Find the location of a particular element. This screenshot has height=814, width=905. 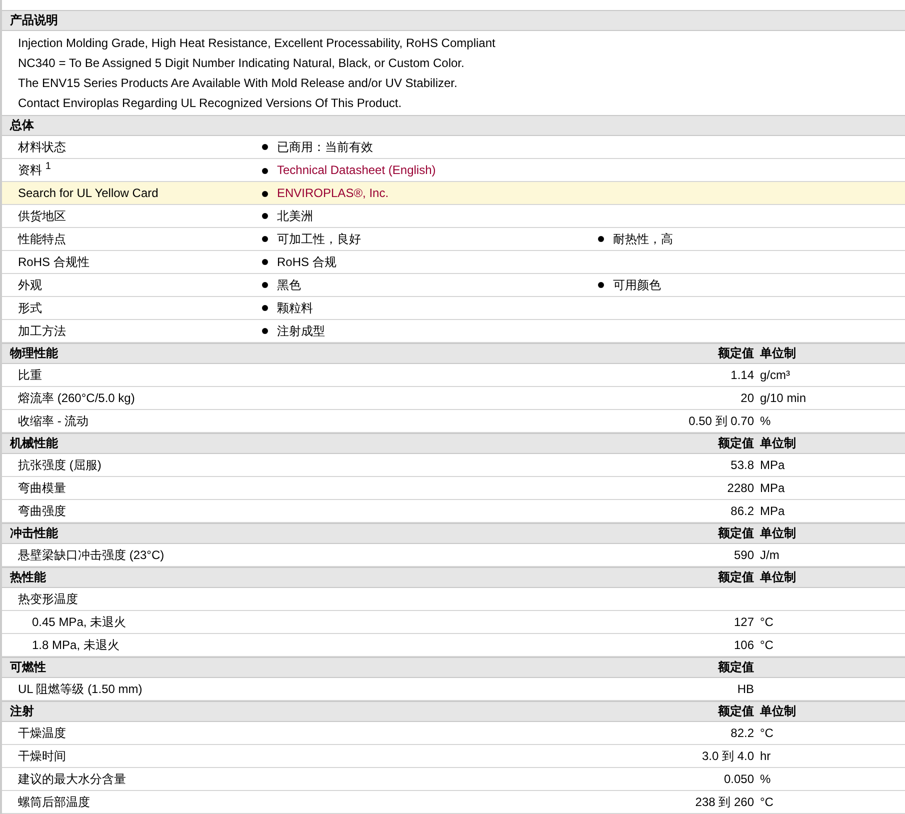

row-value: 可加工性，良好 is located at coordinates (319, 239).